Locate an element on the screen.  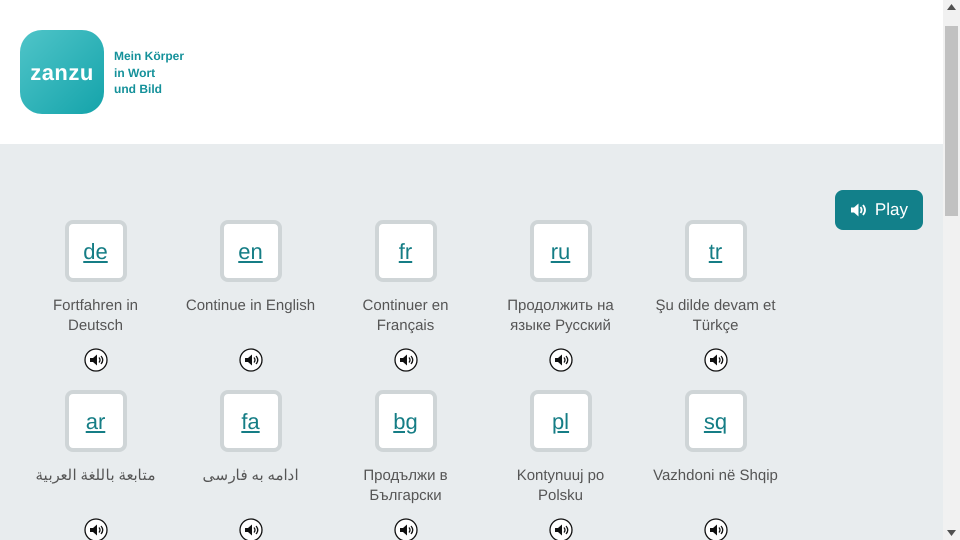
language-label: Şu dilde devam et Türkçe is located at coordinates (715, 316).